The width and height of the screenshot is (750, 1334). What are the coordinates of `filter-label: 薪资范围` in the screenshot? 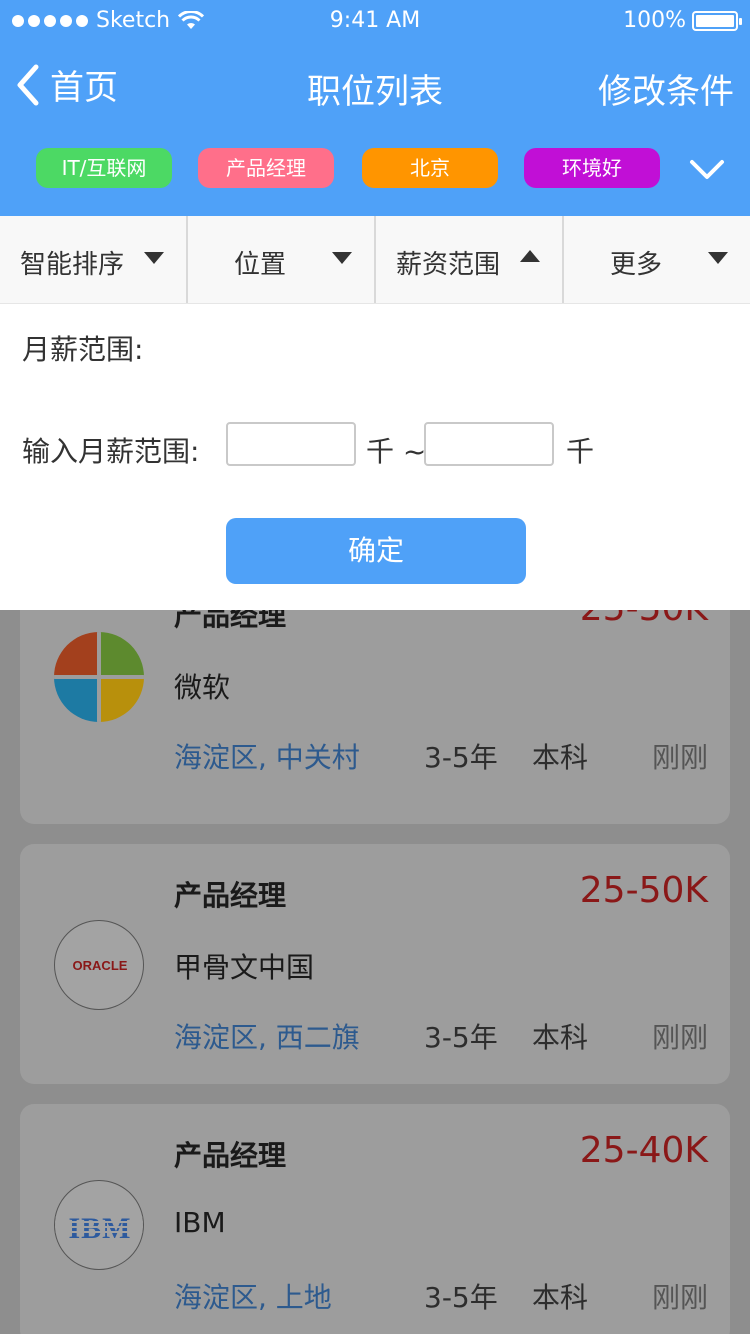 It's located at (448, 265).